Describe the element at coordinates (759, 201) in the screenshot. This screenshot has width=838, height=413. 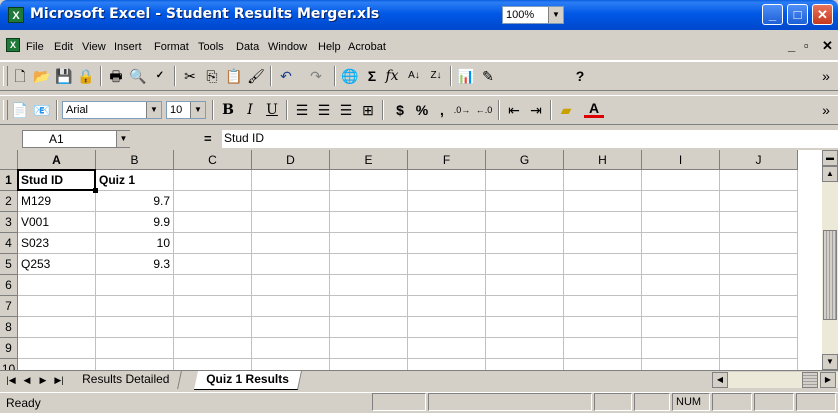
I see `cell-j2` at that location.